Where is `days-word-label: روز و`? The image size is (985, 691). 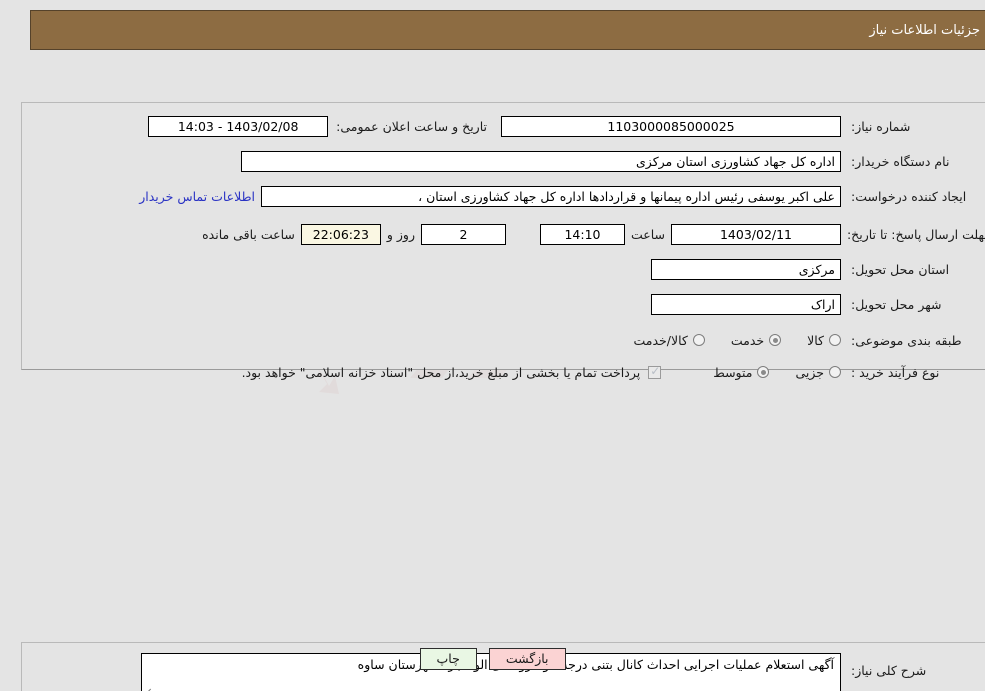
days-word-label: روز و is located at coordinates (400, 234).